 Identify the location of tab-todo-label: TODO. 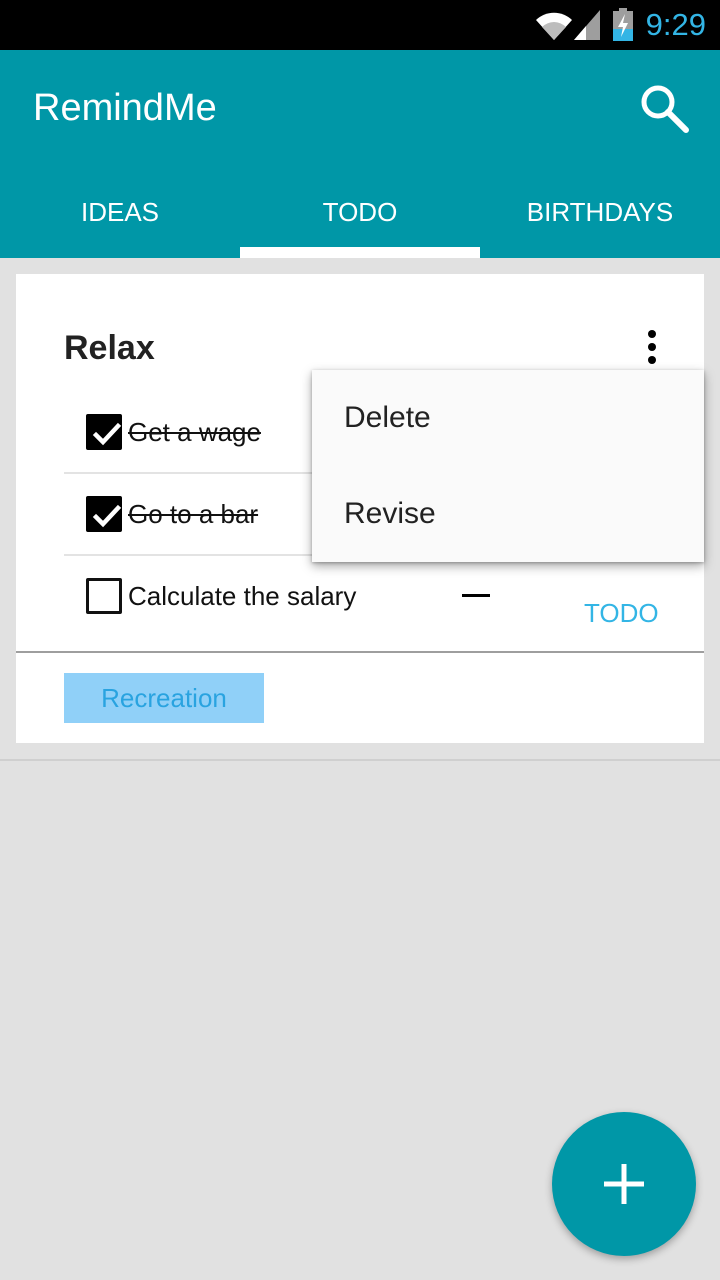
(360, 212).